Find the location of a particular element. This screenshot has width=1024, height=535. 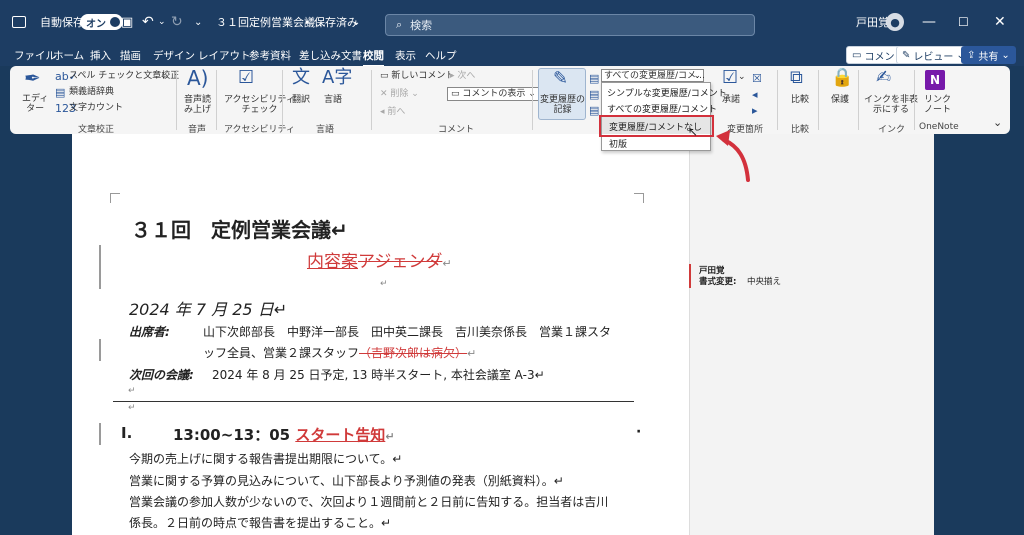

balloon-value: 中央揃え is located at coordinates (764, 282).